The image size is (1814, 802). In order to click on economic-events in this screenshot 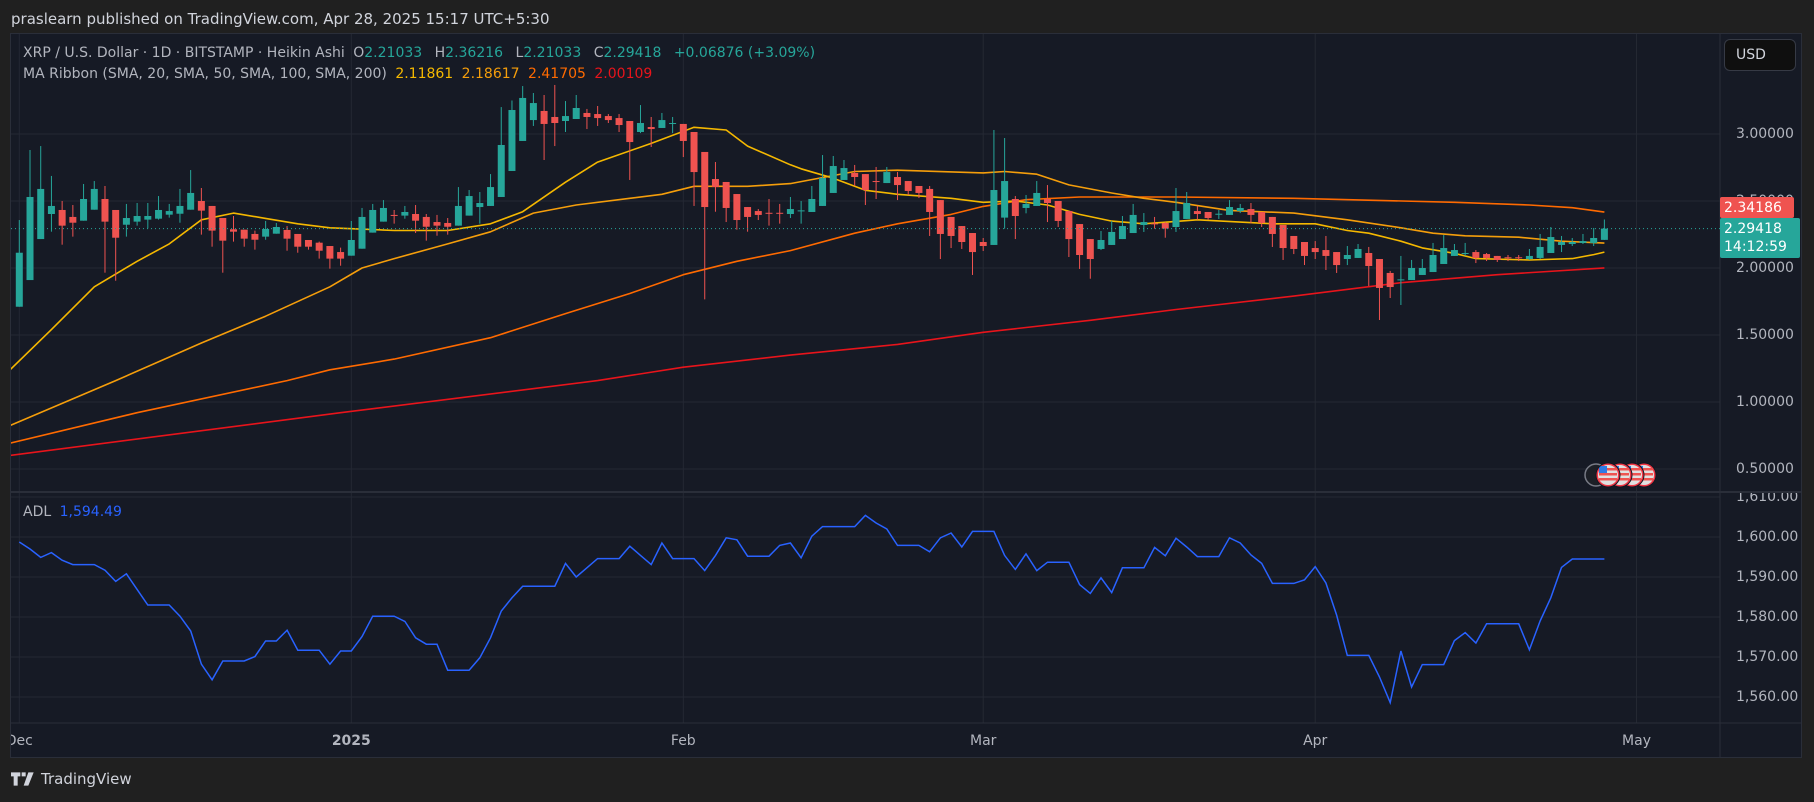, I will do `click(1620, 475)`.